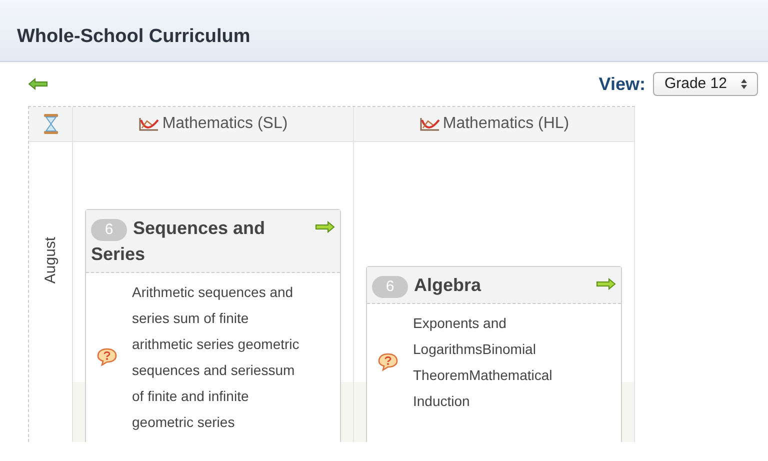 This screenshot has height=461, width=768. Describe the element at coordinates (744, 84) in the screenshot. I see `stepper-icon` at that location.